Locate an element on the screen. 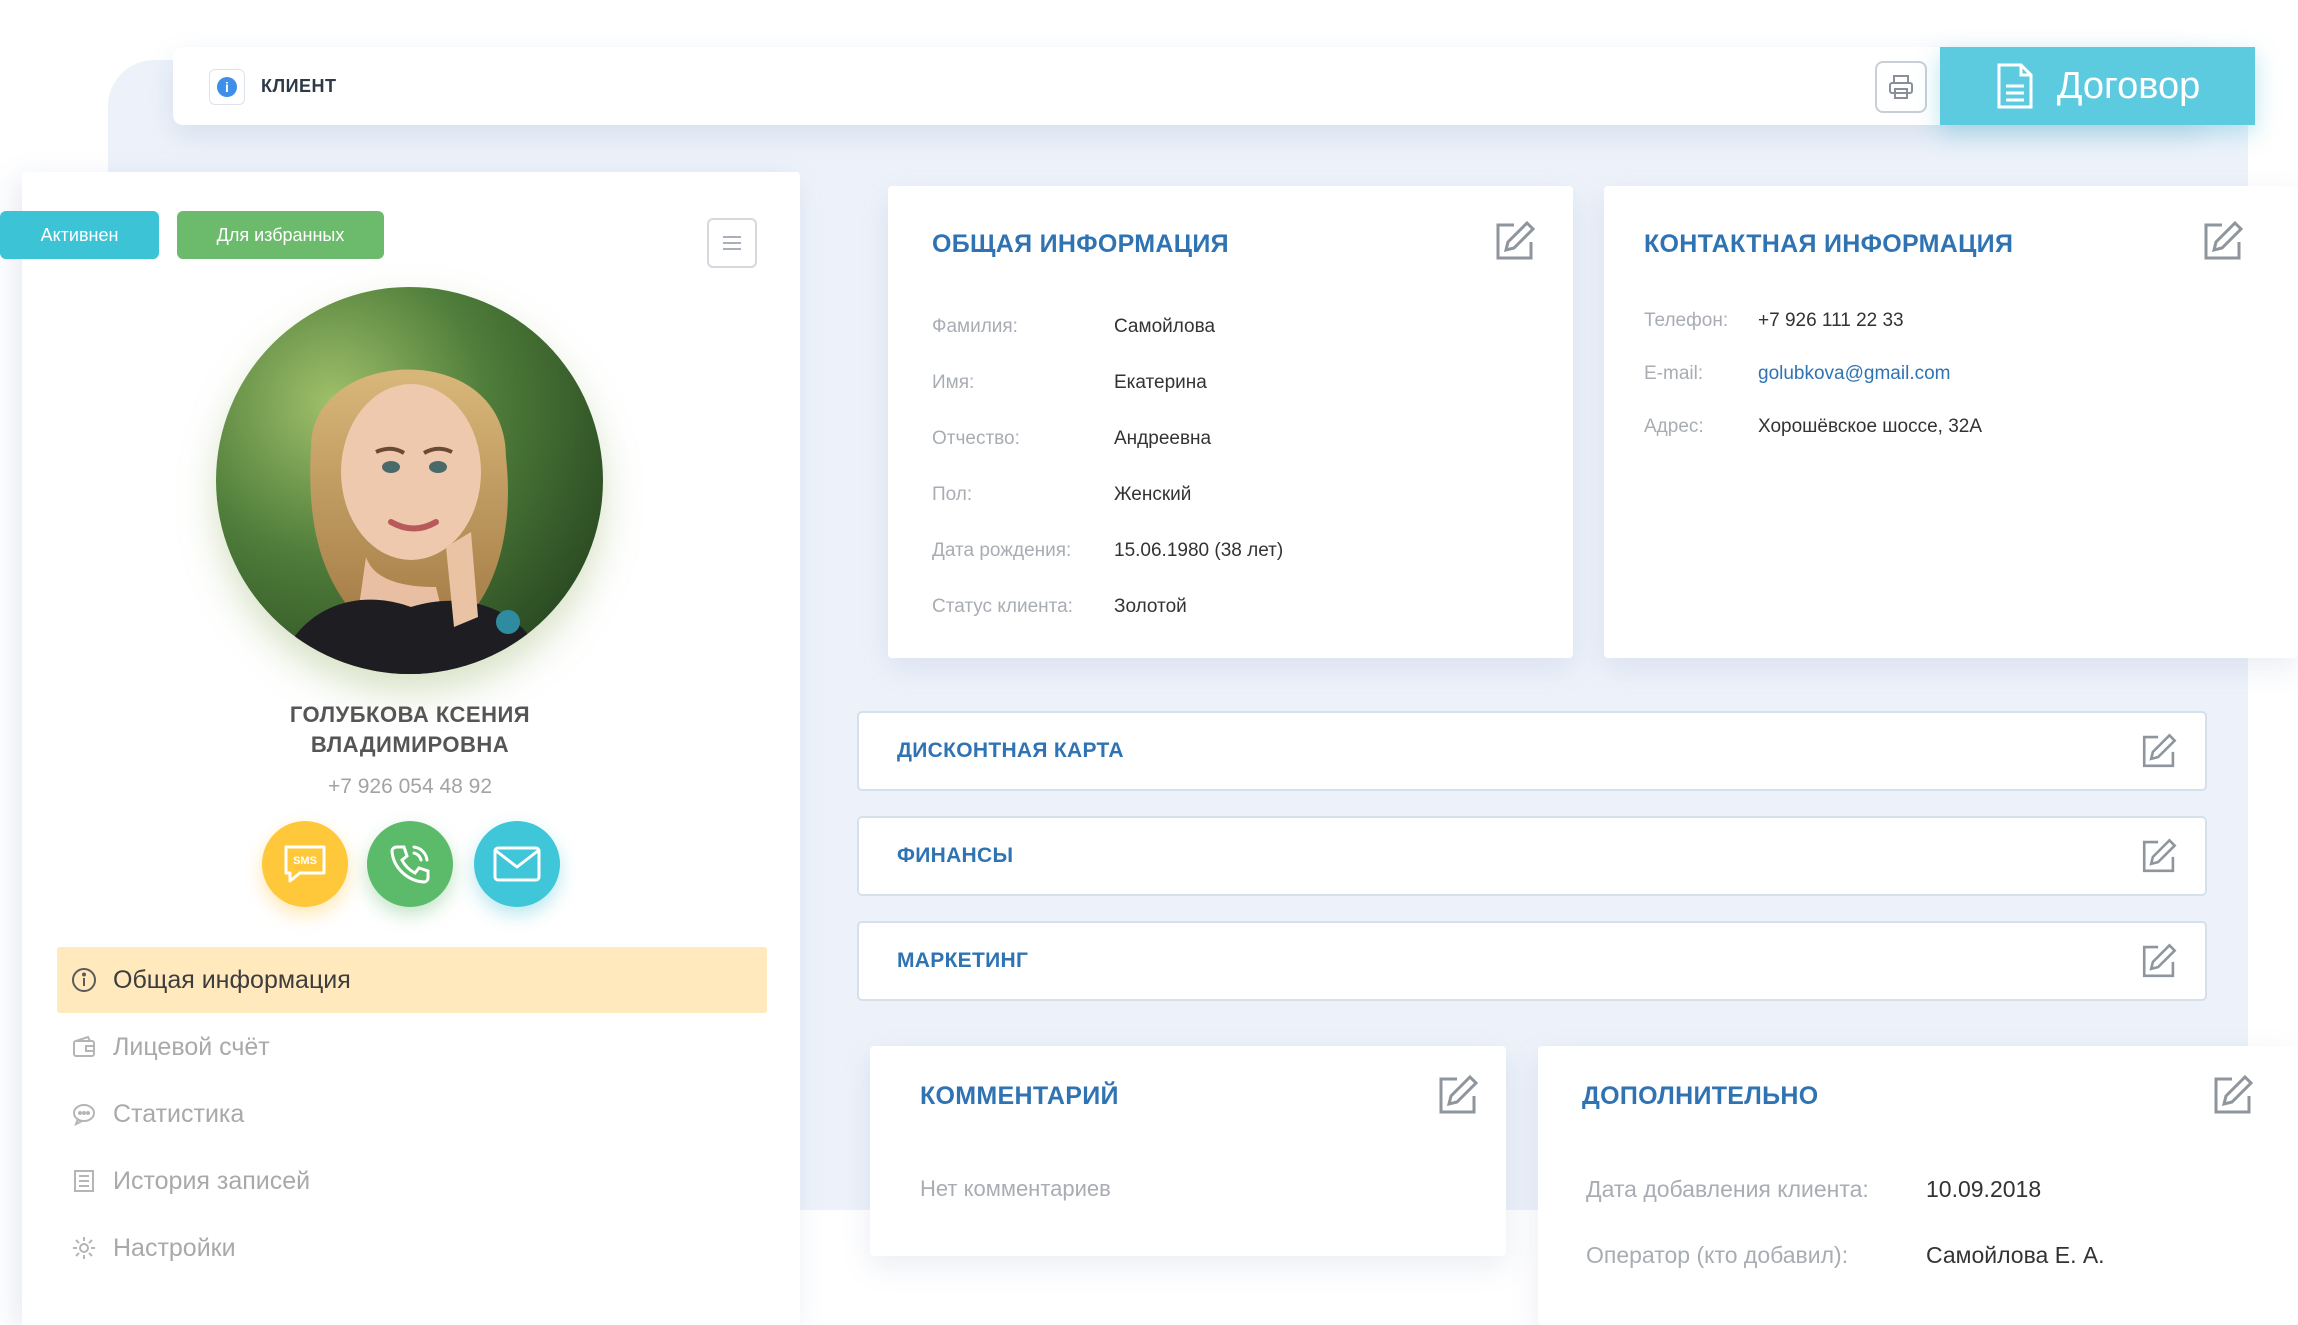 The width and height of the screenshot is (2298, 1325). field-row: Пол: Женский is located at coordinates (1107, 495).